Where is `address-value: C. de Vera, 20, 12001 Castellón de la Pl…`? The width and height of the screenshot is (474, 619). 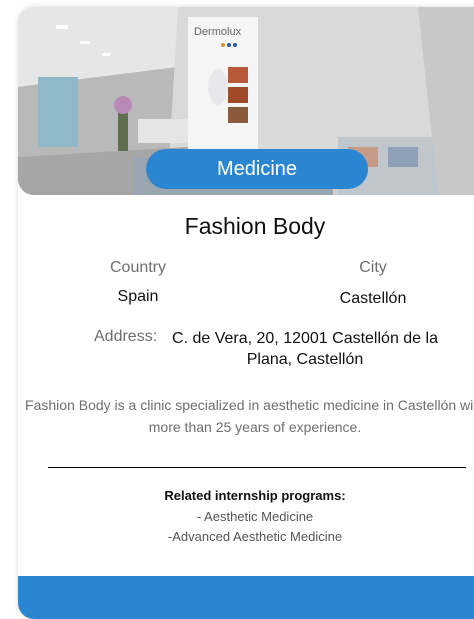
address-value: C. de Vera, 20, 12001 Castellón de la Pl… is located at coordinates (305, 349).